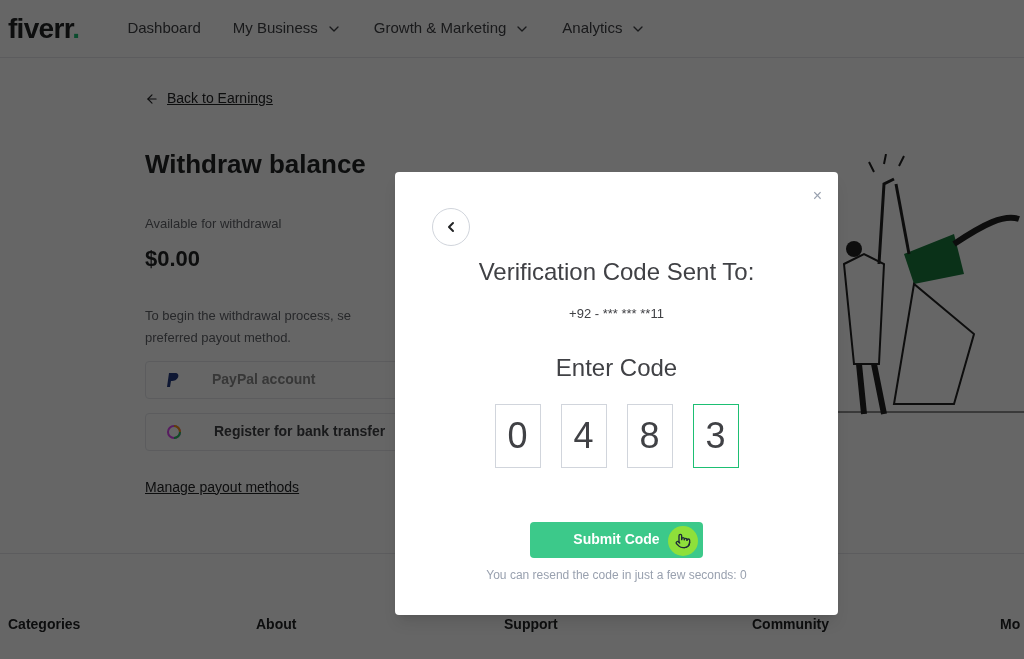 Image resolution: width=1024 pixels, height=659 pixels. I want to click on close-button: ×, so click(817, 196).